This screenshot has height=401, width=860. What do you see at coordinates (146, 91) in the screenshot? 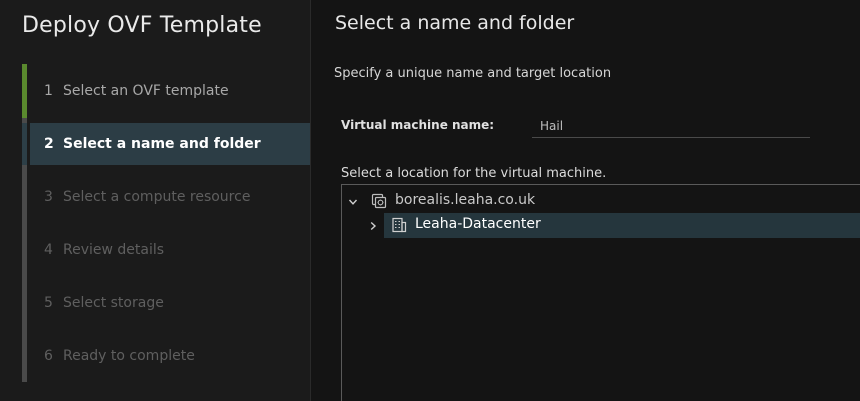
I see `step-label: Select an OVF template` at bounding box center [146, 91].